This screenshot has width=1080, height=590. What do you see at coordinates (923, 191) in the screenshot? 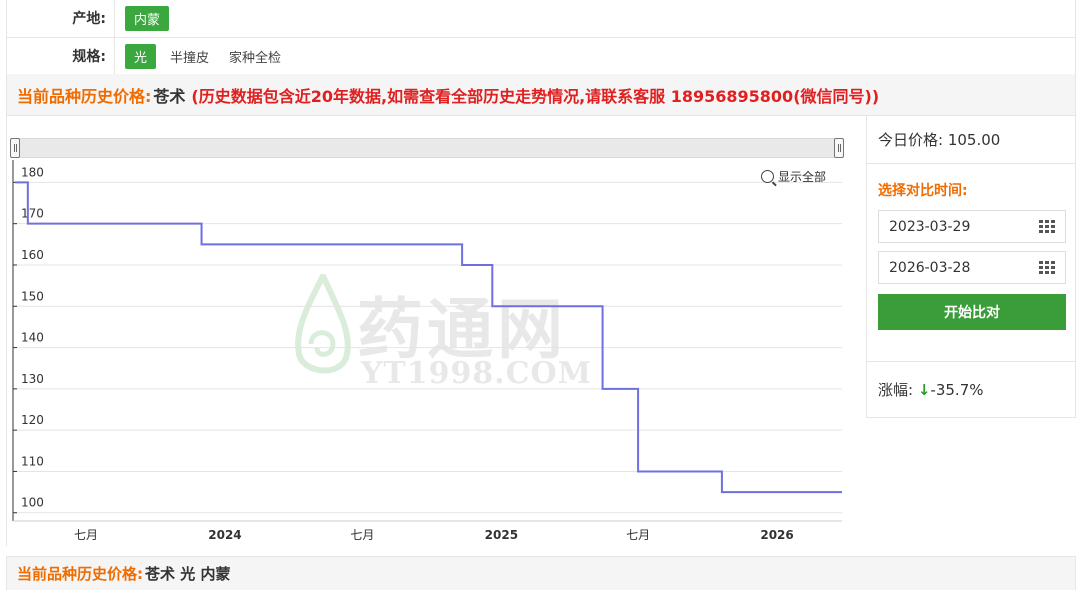
I see `compare-title: 选择对比时间:` at bounding box center [923, 191].